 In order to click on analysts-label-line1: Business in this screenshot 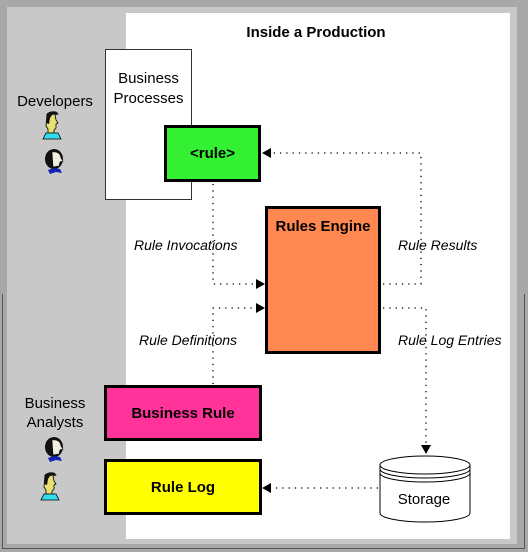, I will do `click(55, 403)`.